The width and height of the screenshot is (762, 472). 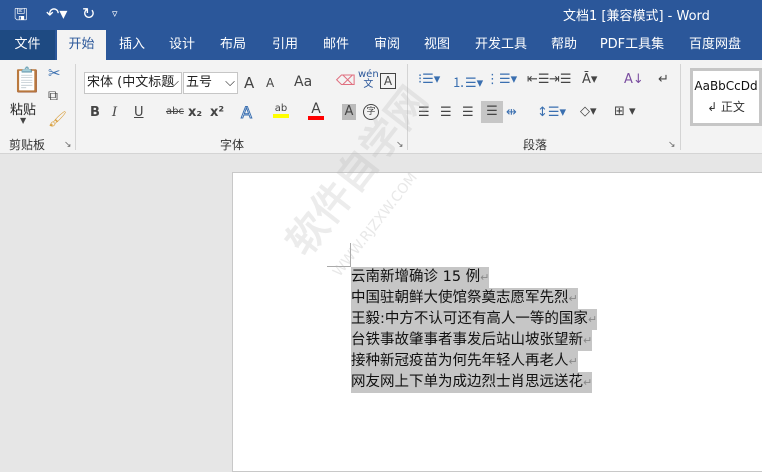 What do you see at coordinates (199, 82) in the screenshot?
I see `font-size-value: 五号` at bounding box center [199, 82].